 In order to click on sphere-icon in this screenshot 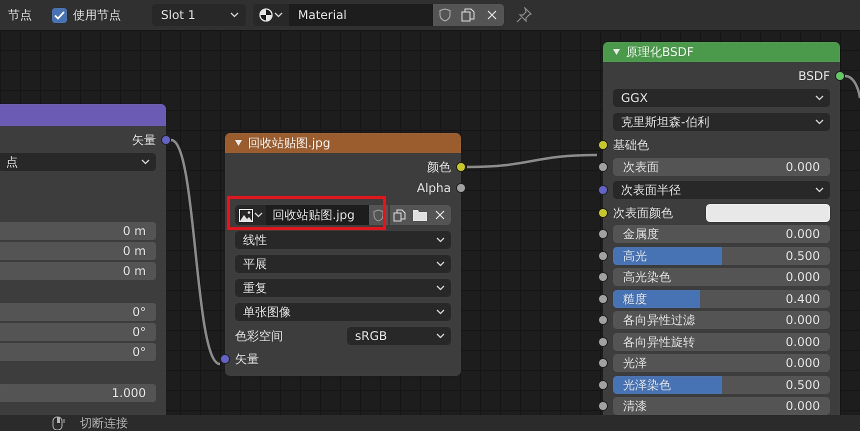, I will do `click(266, 15)`.